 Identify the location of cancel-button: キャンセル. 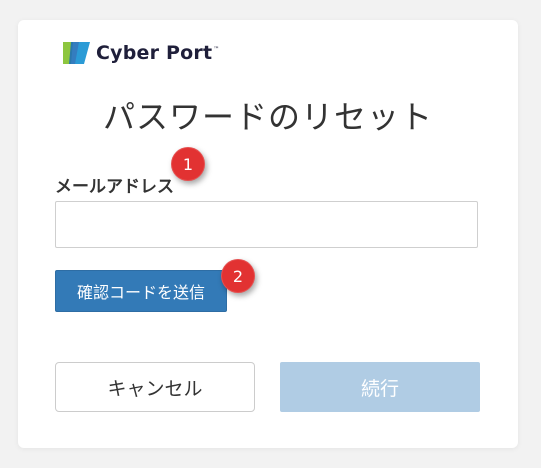
(155, 387).